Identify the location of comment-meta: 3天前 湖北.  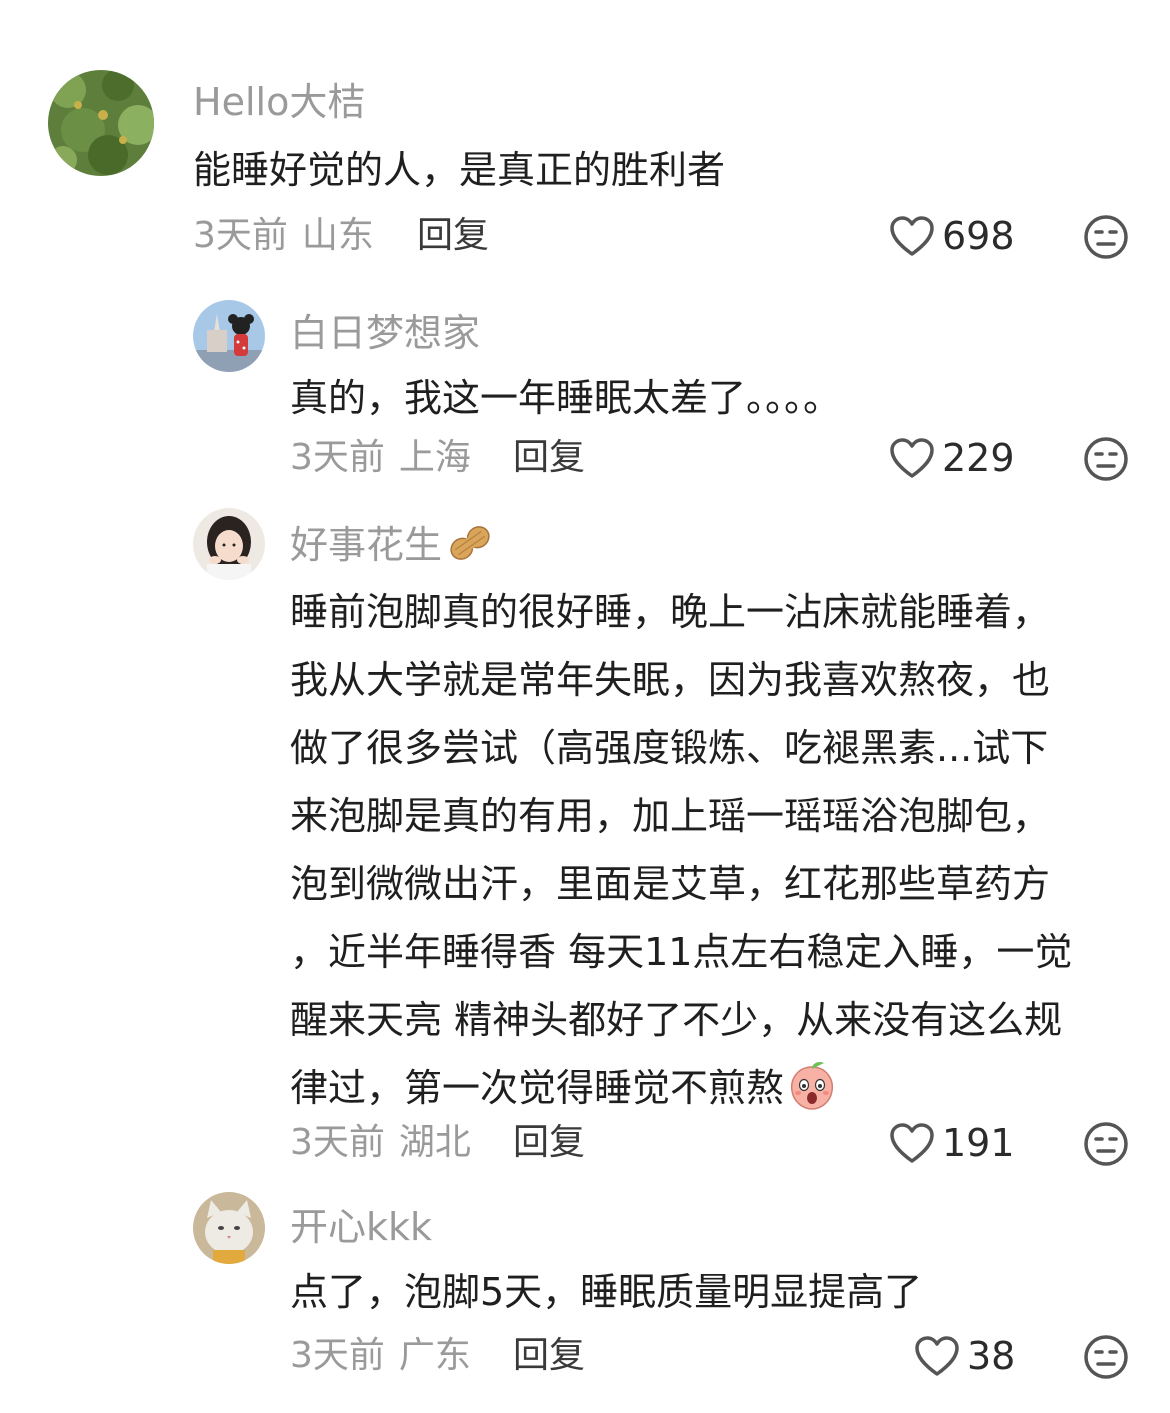
(380, 1143).